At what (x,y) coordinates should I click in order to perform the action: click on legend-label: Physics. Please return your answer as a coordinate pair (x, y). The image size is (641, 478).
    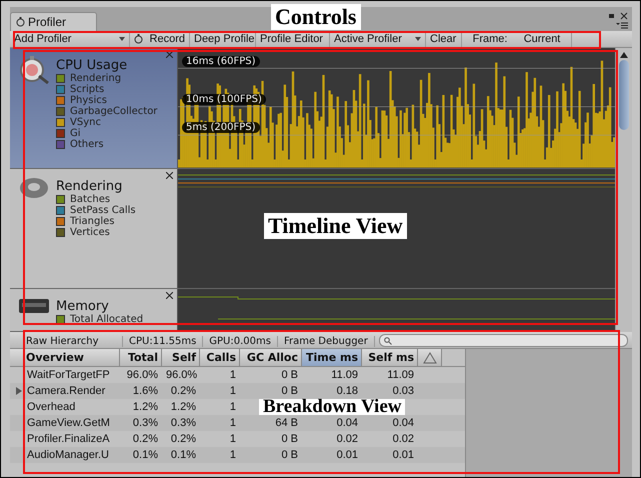
    Looking at the image, I should click on (88, 100).